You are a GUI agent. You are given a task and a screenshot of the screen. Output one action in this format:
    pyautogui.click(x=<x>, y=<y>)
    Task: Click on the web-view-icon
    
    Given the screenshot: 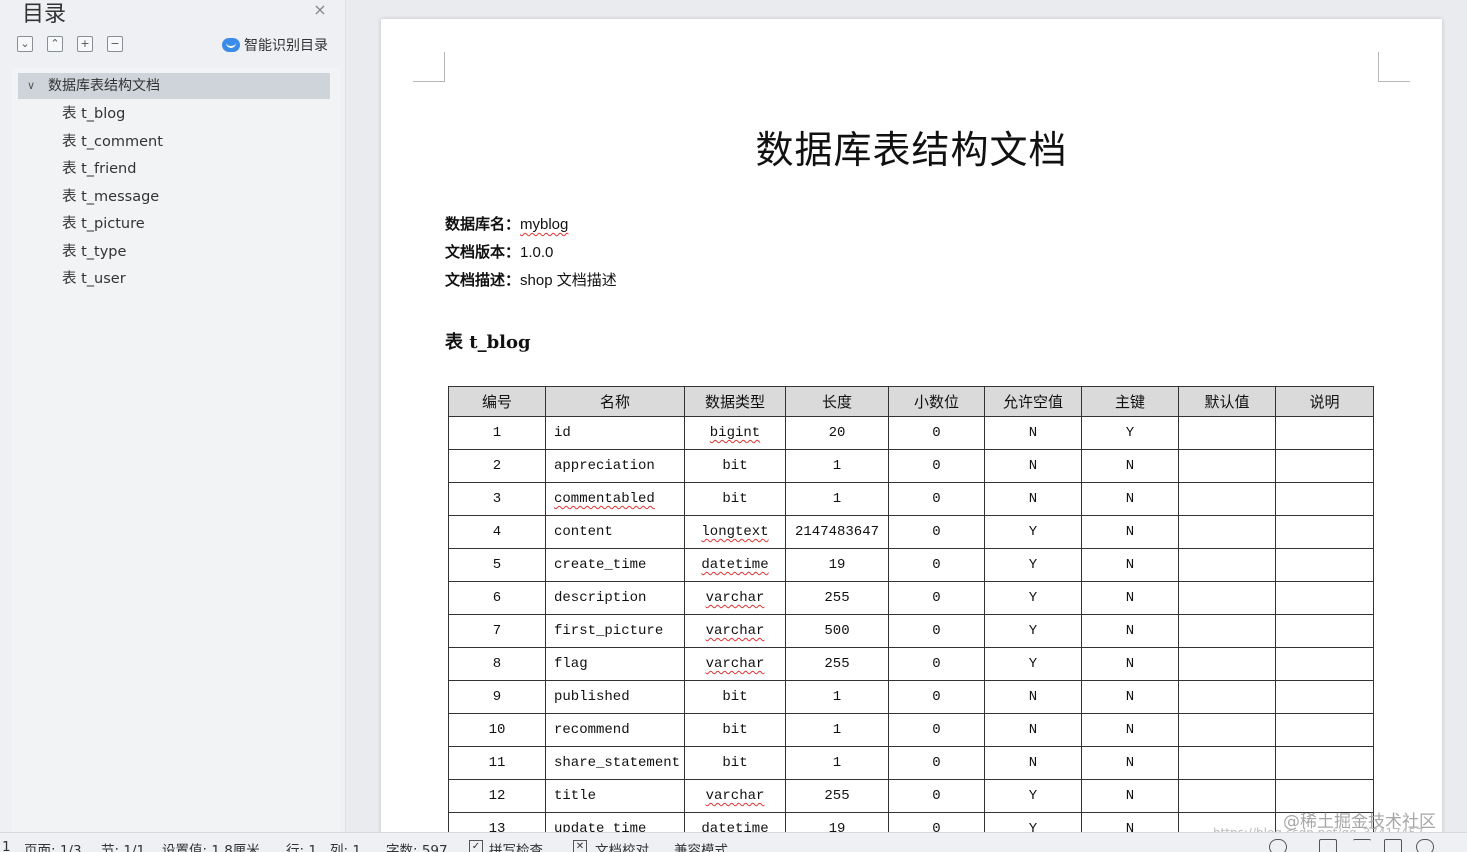 What is the action you would take?
    pyautogui.click(x=1425, y=845)
    